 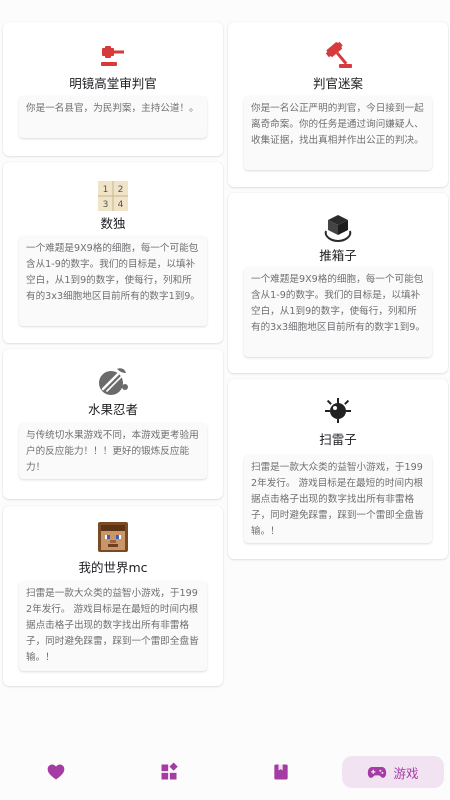 I want to click on nav-tab-games: 游戏, so click(x=393, y=772).